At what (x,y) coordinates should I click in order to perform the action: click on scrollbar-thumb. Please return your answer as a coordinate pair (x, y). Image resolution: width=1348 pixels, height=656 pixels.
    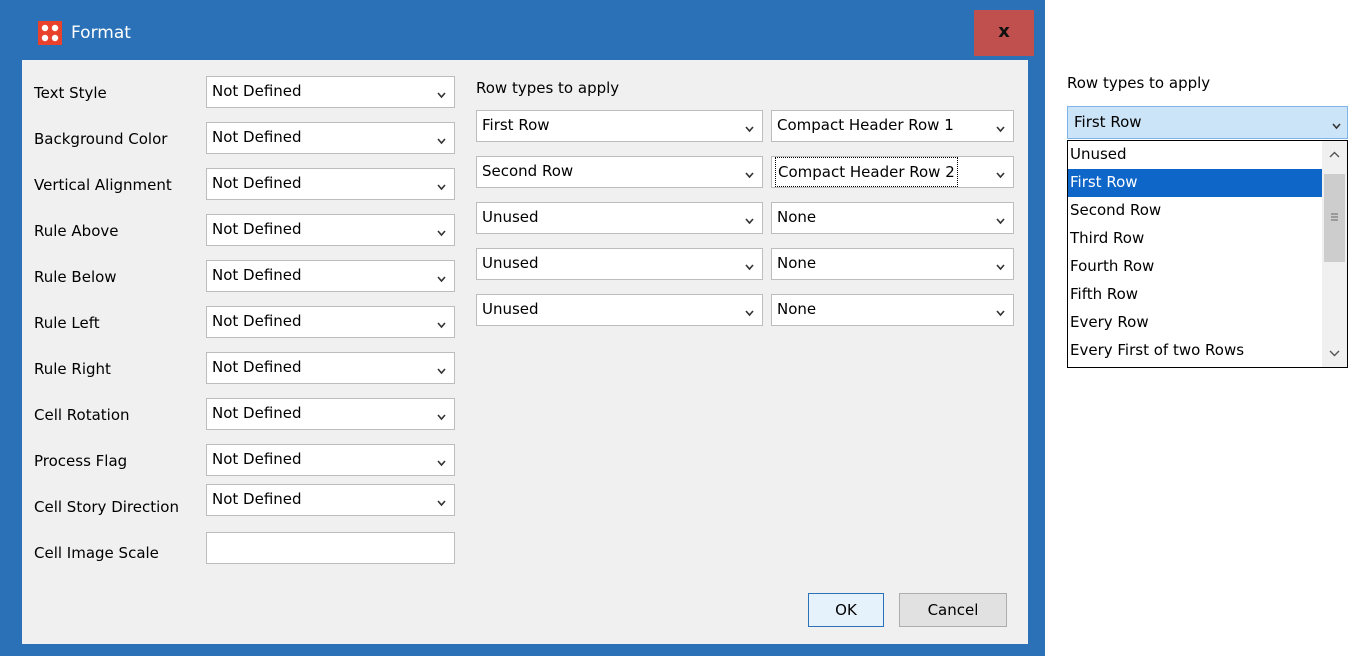
    Looking at the image, I should click on (1334, 218).